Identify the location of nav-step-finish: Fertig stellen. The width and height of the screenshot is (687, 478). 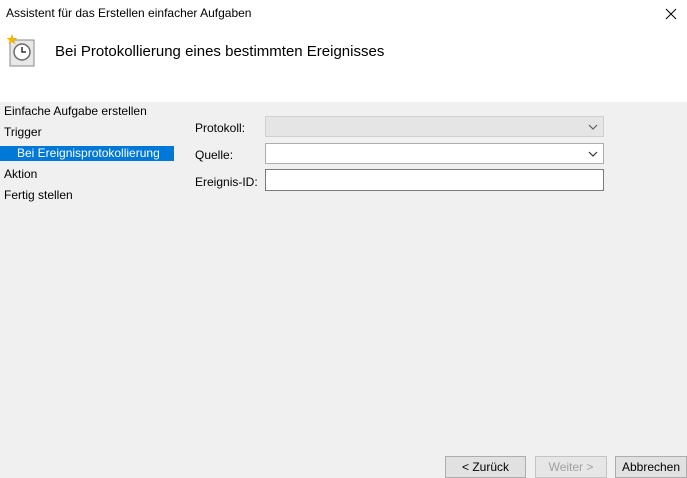
(38, 195).